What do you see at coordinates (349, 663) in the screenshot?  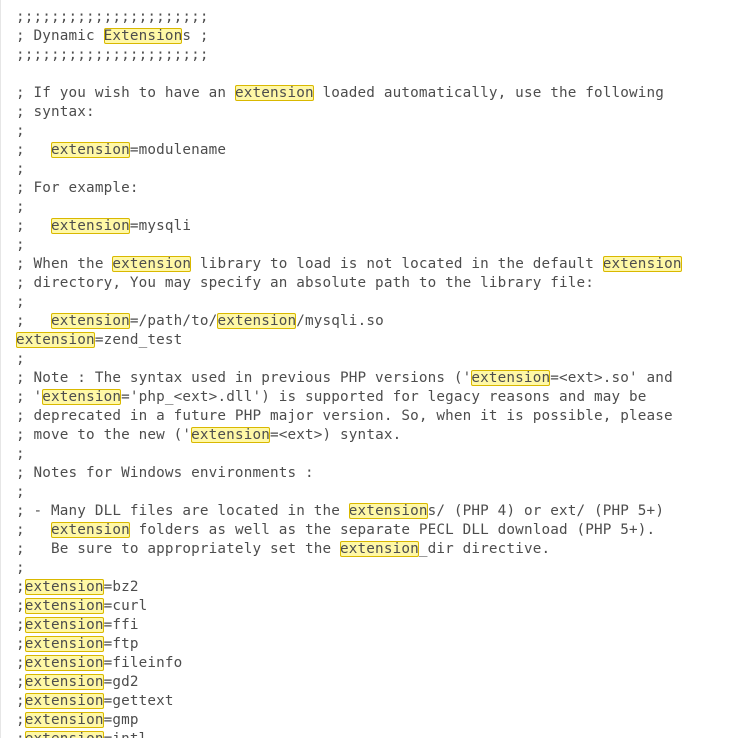 I see `code-line: ;extension=fileinfo` at bounding box center [349, 663].